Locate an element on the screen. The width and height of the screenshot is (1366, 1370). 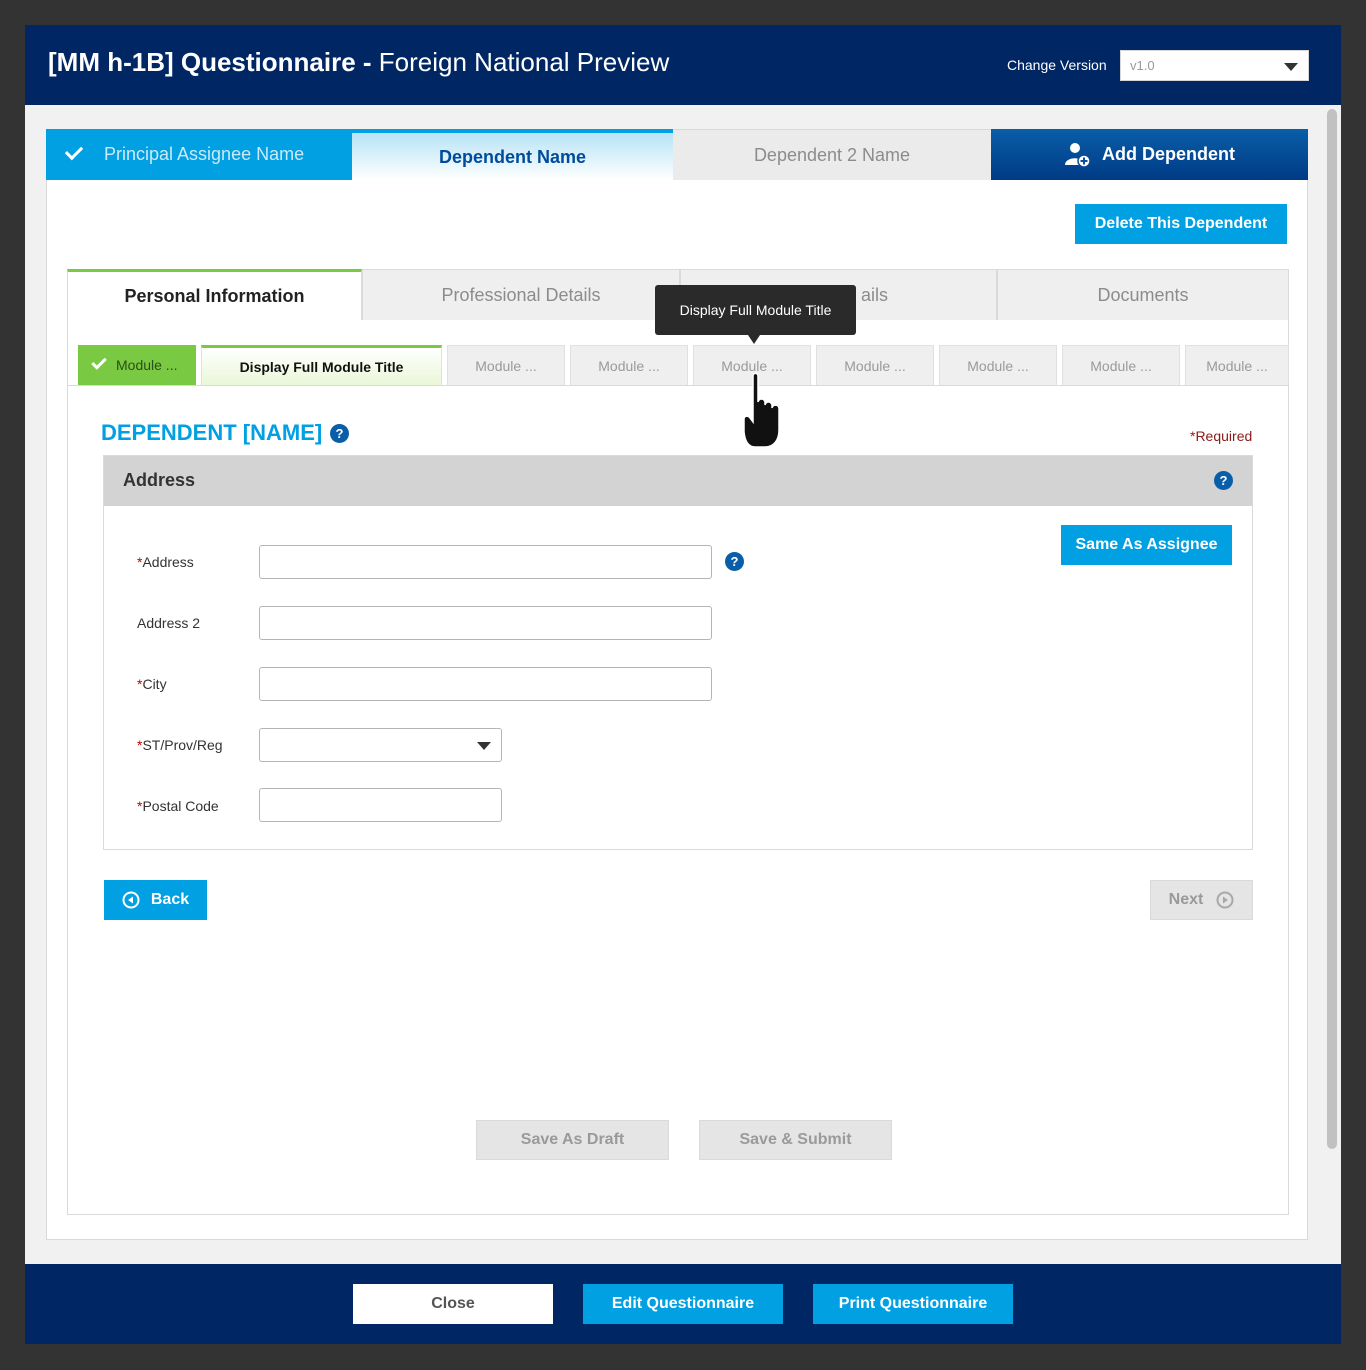
tab-label: Professional Details is located at coordinates (521, 294).